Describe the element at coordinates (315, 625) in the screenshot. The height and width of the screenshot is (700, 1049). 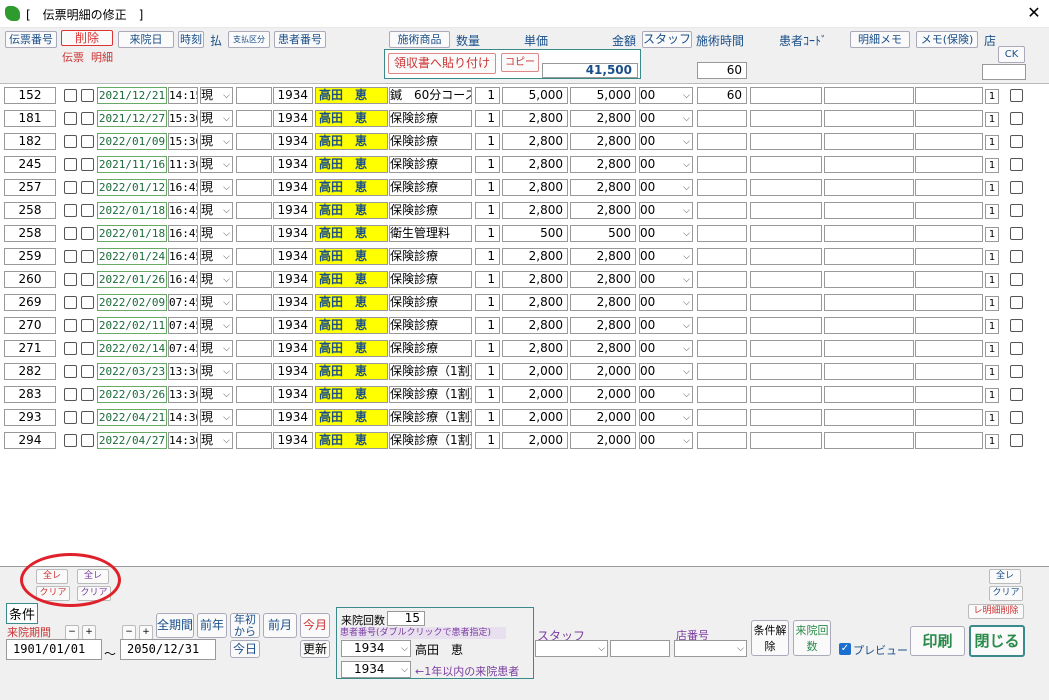
I see `this-month-button: 今月` at that location.